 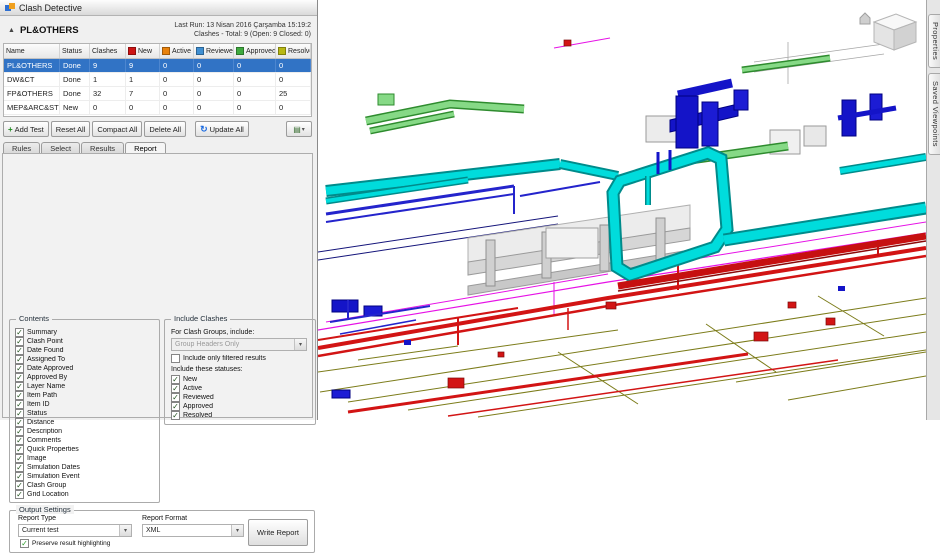 I want to click on clash-test-row: FP&OTHERS Done 32 7 0 0 0 25, so click(x=157, y=94).